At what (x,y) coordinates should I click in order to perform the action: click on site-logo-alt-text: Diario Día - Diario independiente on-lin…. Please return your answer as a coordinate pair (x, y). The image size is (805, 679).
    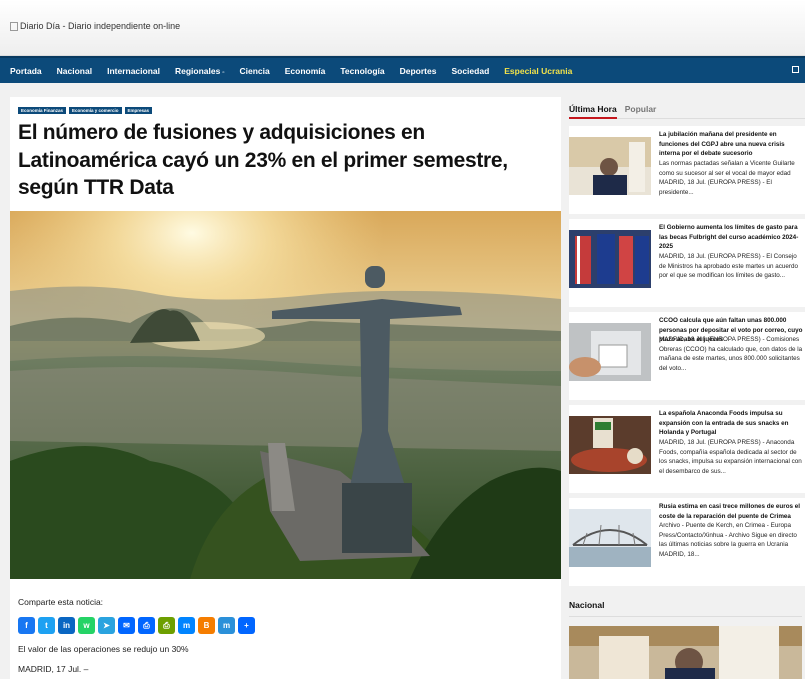
    Looking at the image, I should click on (100, 26).